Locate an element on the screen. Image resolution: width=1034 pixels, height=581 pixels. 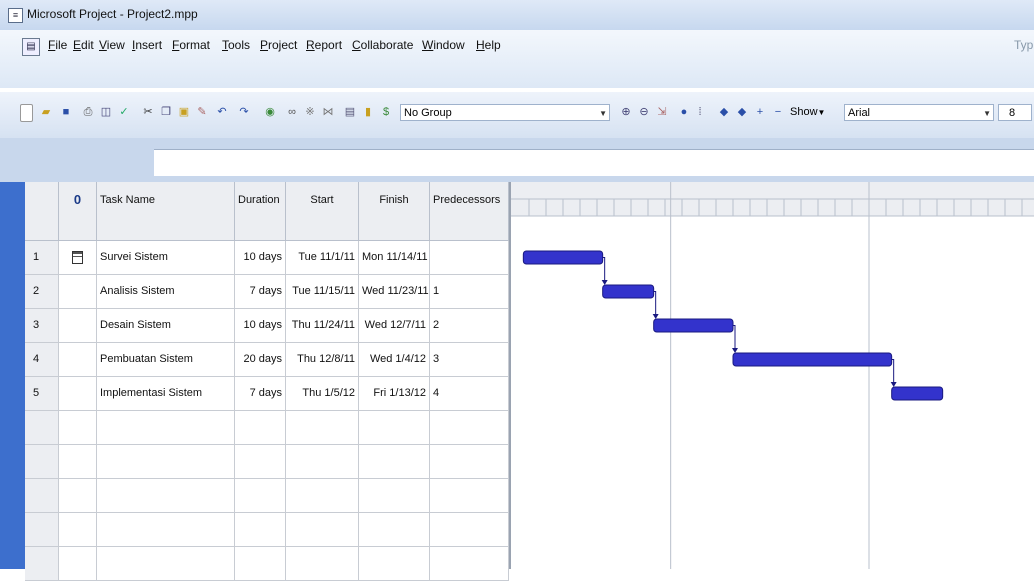
assign-resources-icon: $ is located at coordinates (386, 112).